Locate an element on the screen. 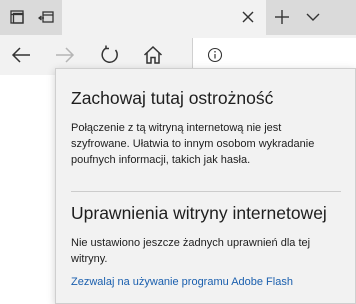  divider is located at coordinates (206, 191).